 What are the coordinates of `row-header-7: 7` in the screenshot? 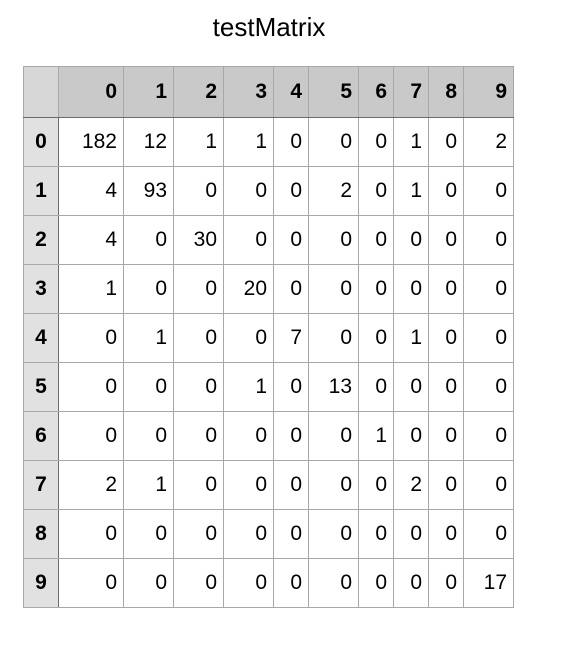 It's located at (41, 485).